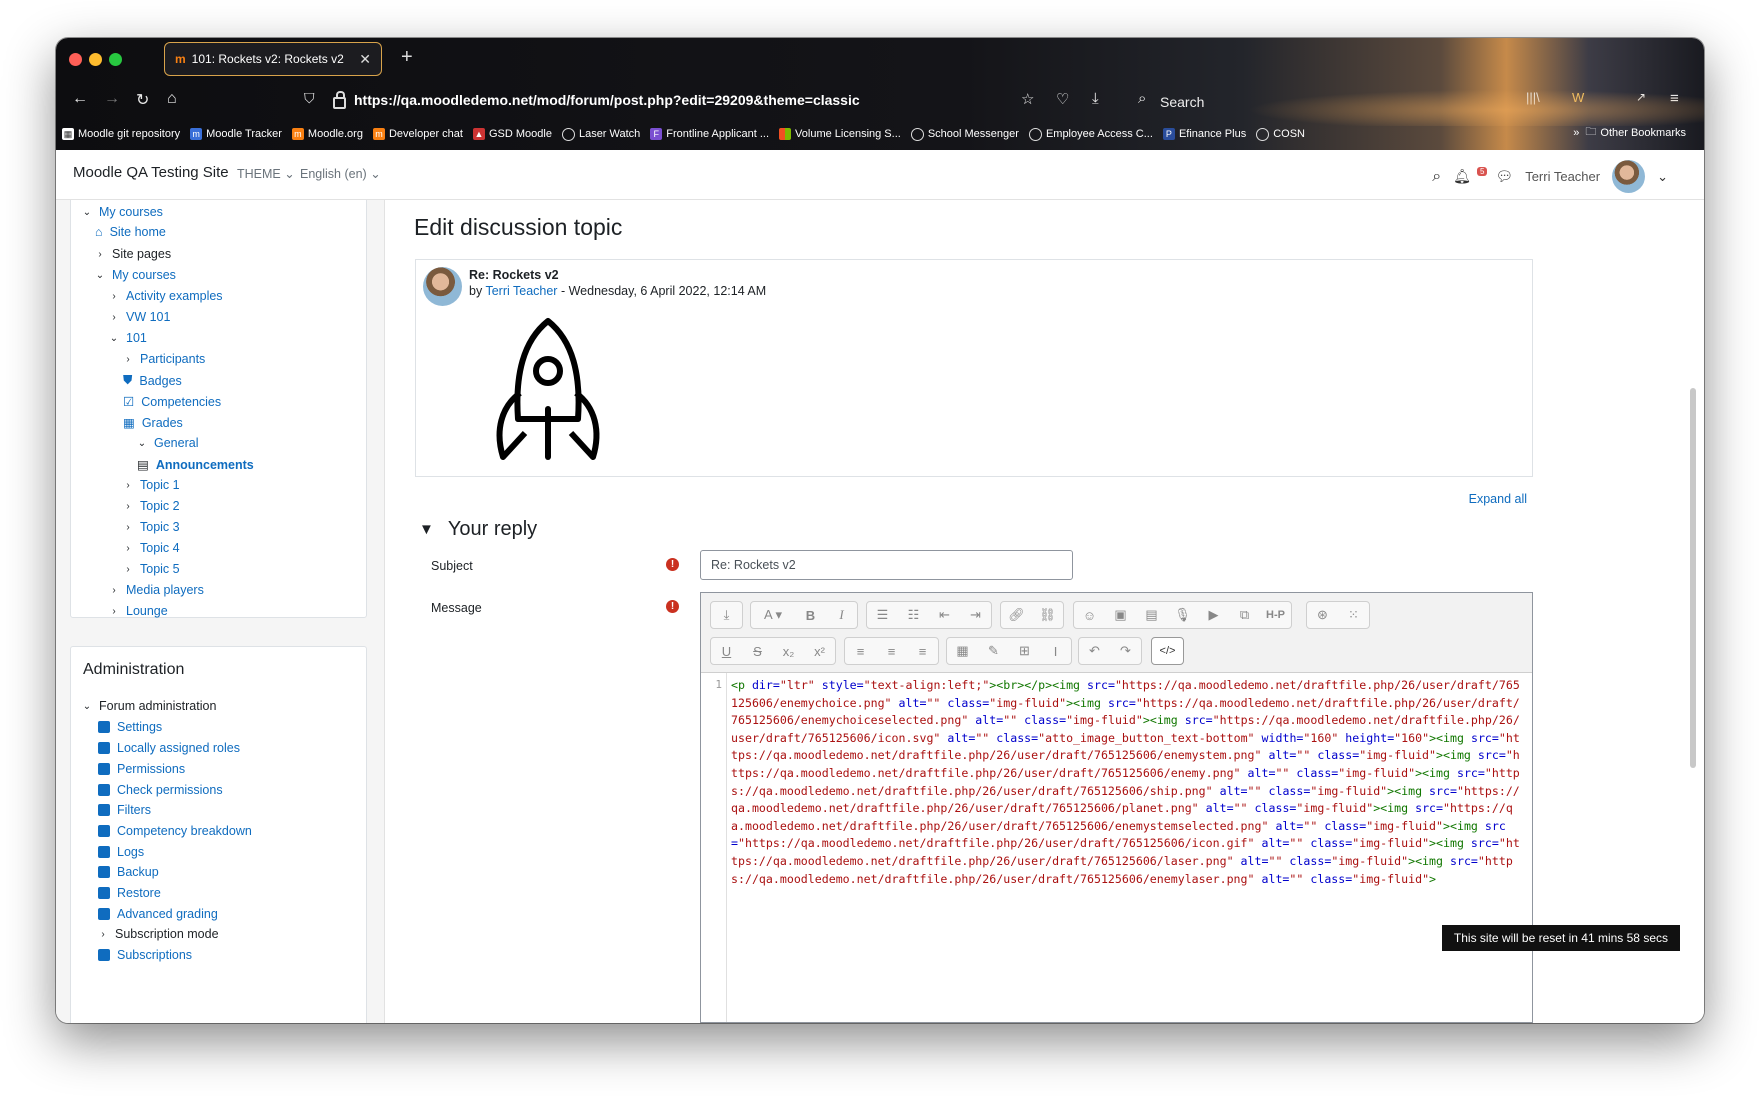  Describe the element at coordinates (600, 134) in the screenshot. I see `bookmark-item: Laser Watch` at that location.